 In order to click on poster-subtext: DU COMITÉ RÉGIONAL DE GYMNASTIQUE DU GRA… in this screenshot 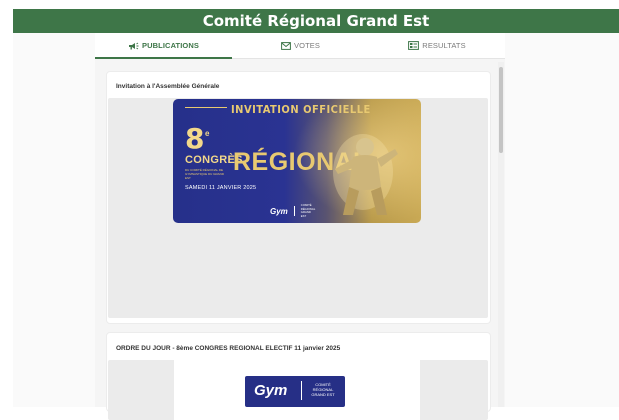, I will do `click(205, 174)`.